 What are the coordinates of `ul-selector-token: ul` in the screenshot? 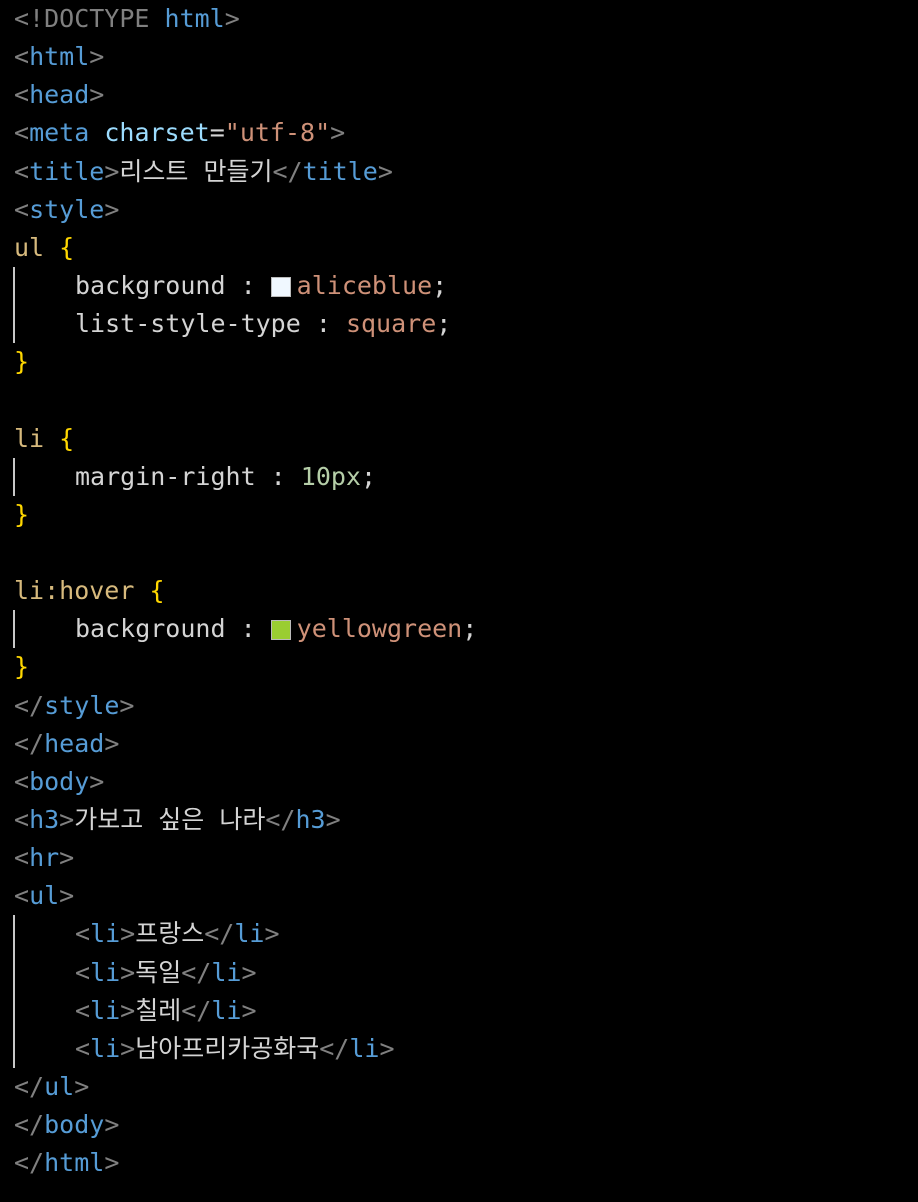 It's located at (29, 247).